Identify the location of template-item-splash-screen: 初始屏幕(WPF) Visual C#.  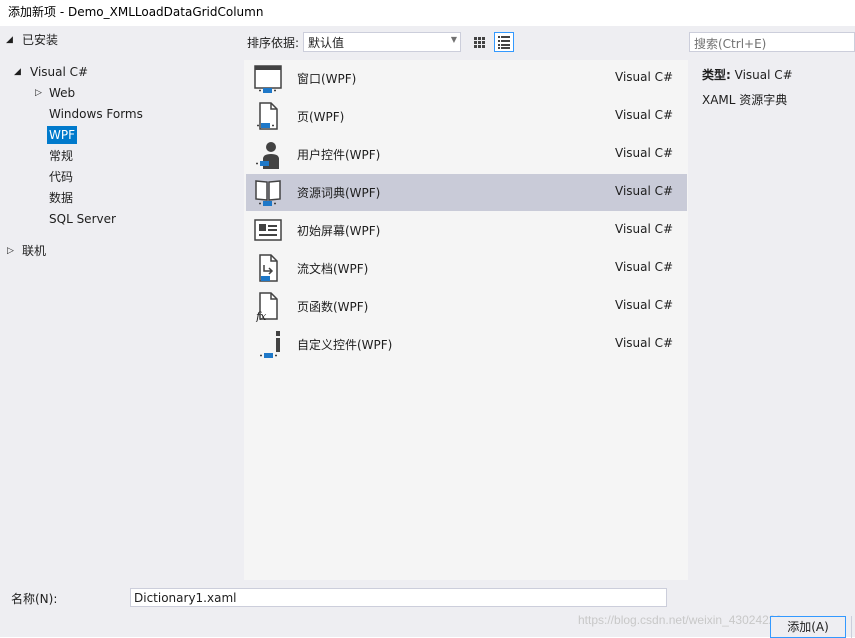
(466, 230).